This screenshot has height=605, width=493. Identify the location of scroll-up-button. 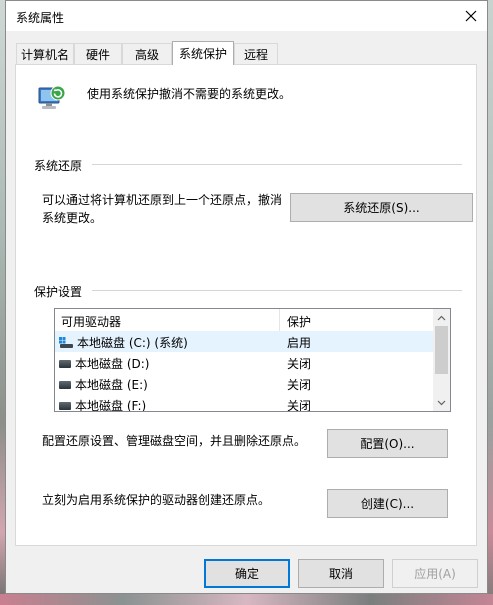
(441, 317).